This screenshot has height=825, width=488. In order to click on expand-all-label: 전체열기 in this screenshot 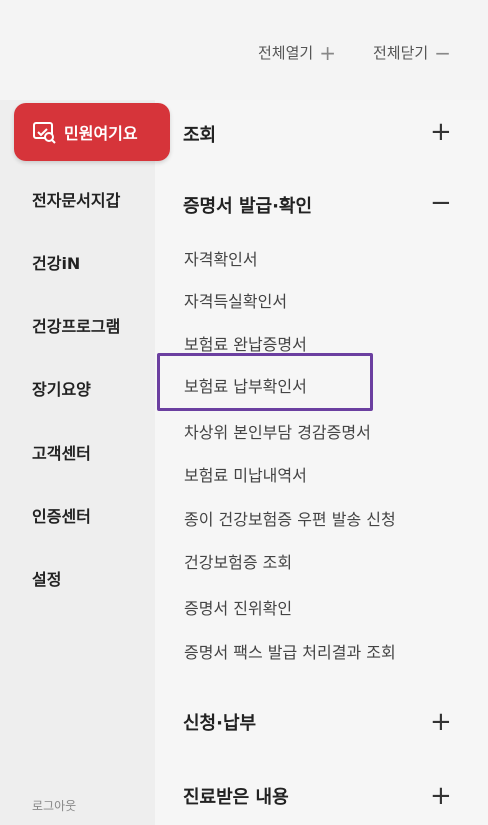, I will do `click(286, 53)`.